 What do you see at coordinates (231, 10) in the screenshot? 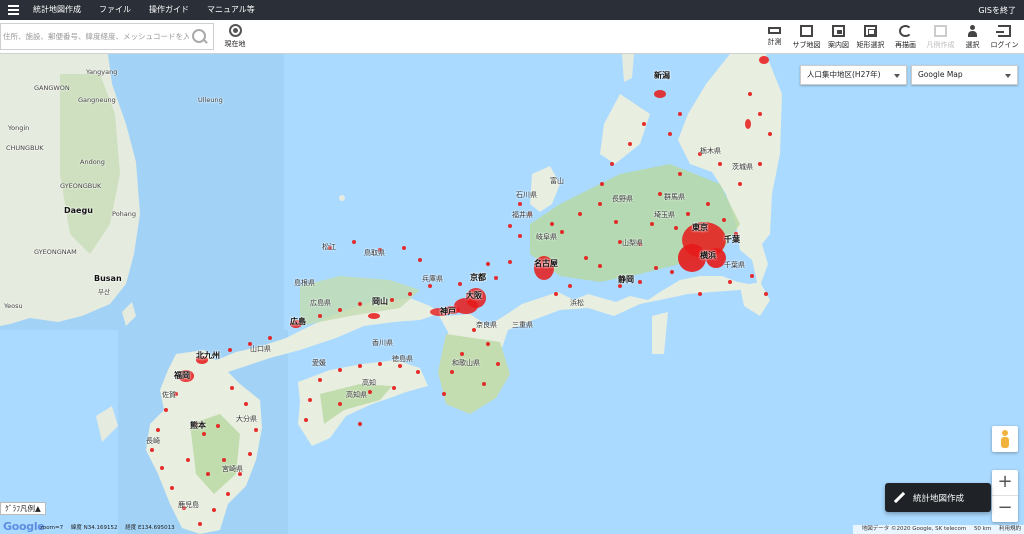
I see `menu-item-manual: マニュアル等` at bounding box center [231, 10].